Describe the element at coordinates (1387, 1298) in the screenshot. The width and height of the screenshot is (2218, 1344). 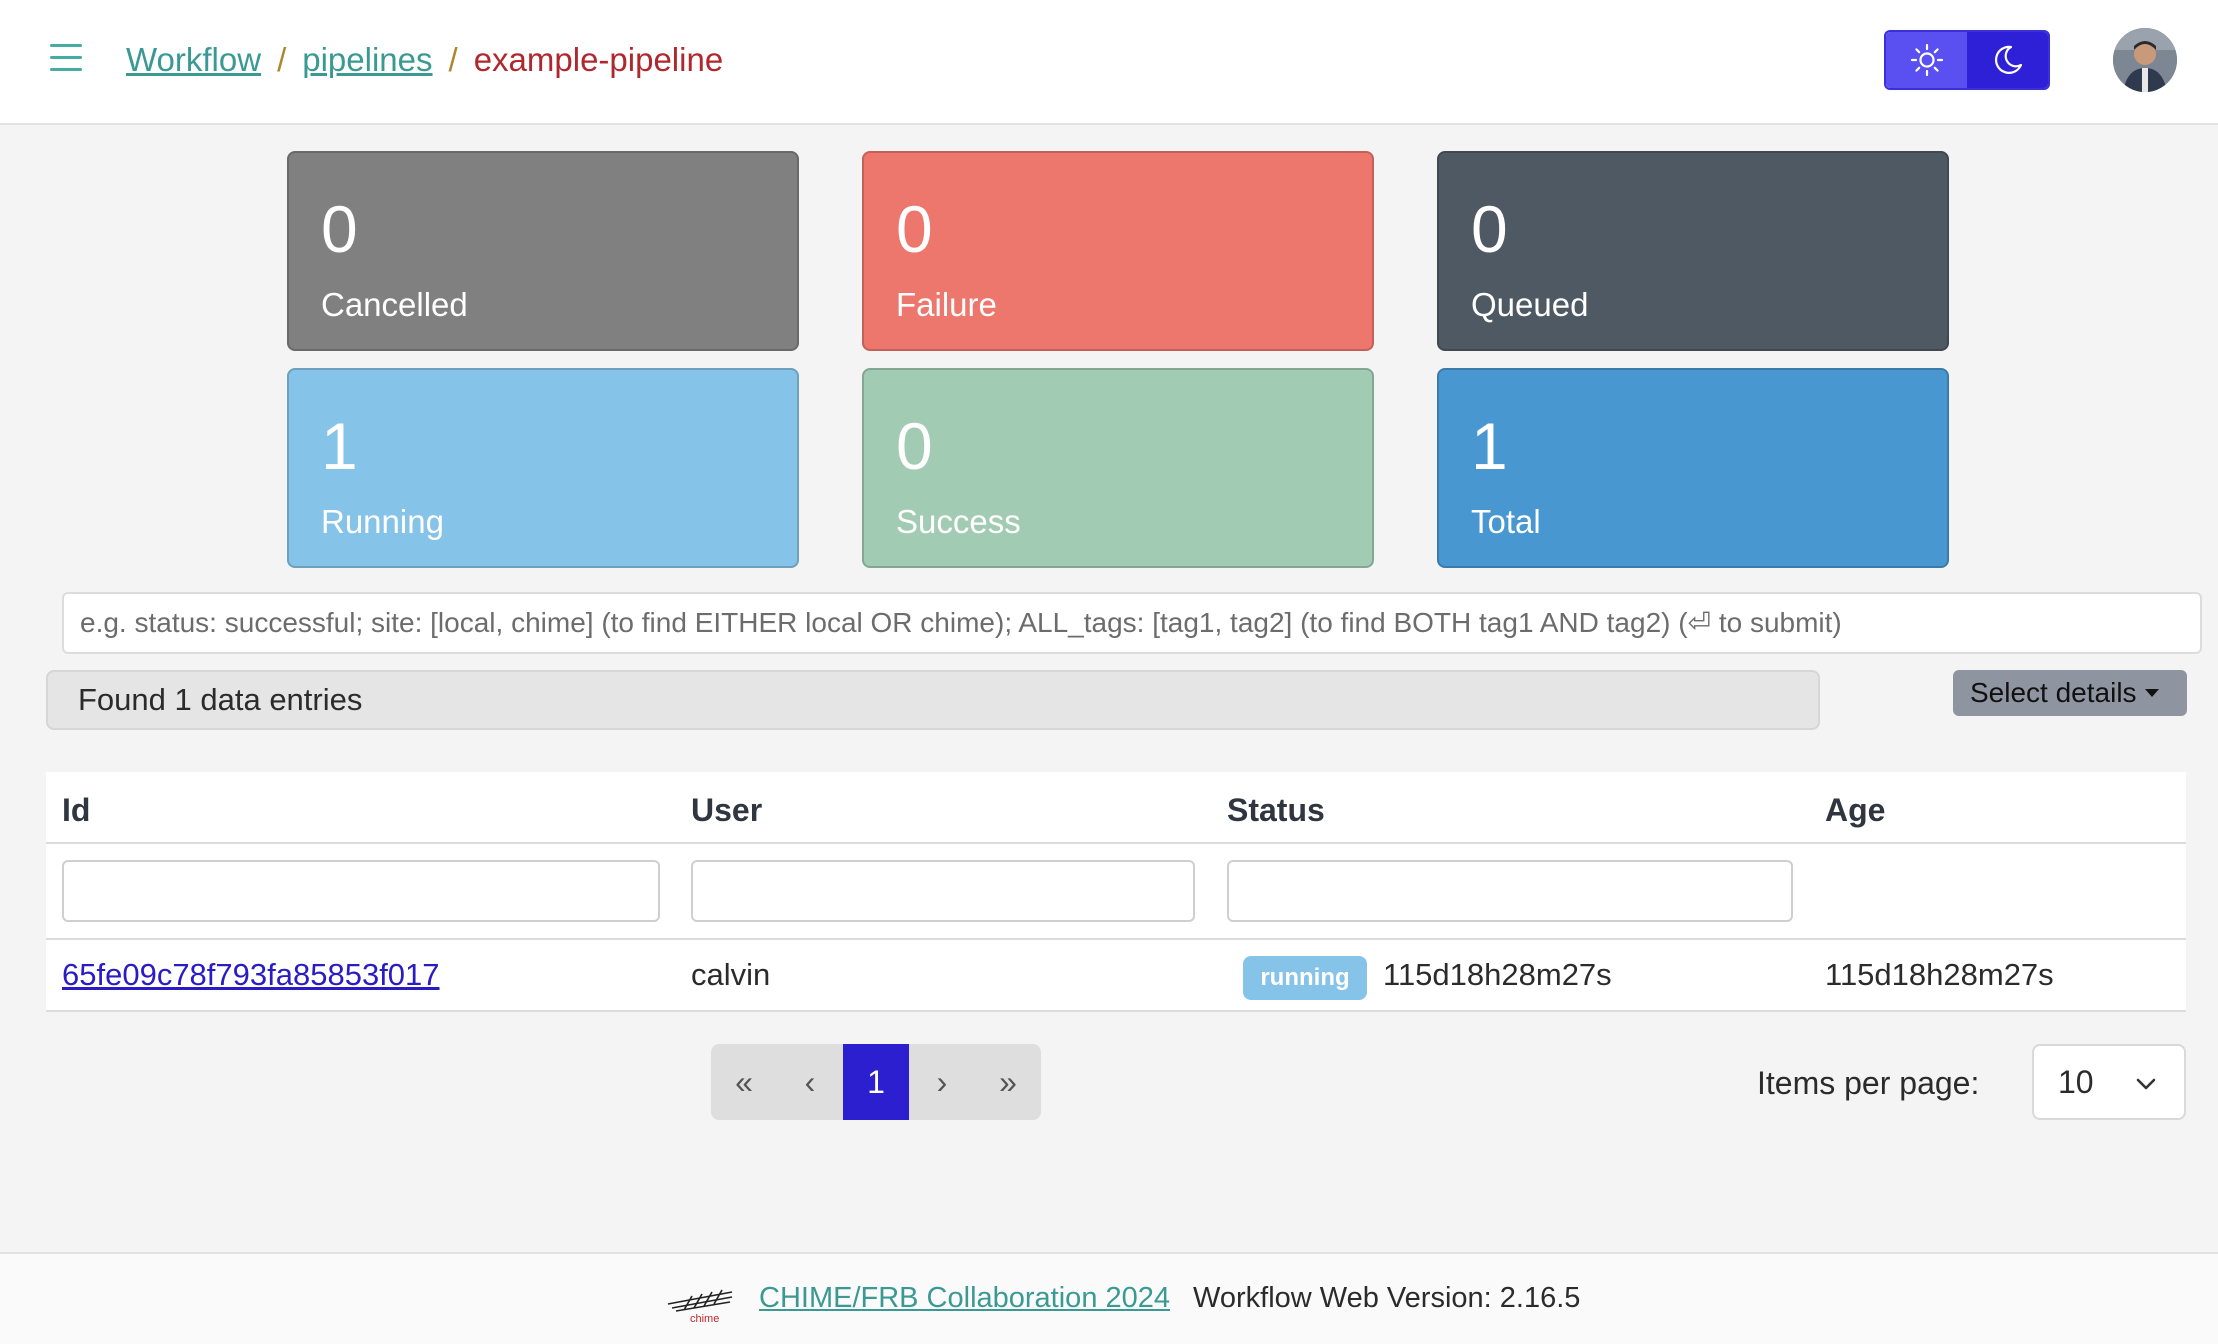
I see `footer-version: Workflow Web Version: 2.16.5` at that location.